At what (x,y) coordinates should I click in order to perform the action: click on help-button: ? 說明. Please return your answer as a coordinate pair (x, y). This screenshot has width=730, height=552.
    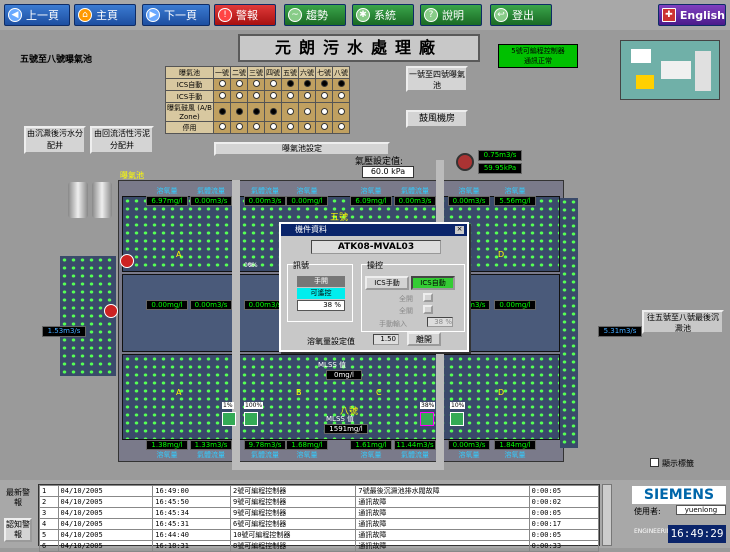
    Looking at the image, I should click on (451, 15).